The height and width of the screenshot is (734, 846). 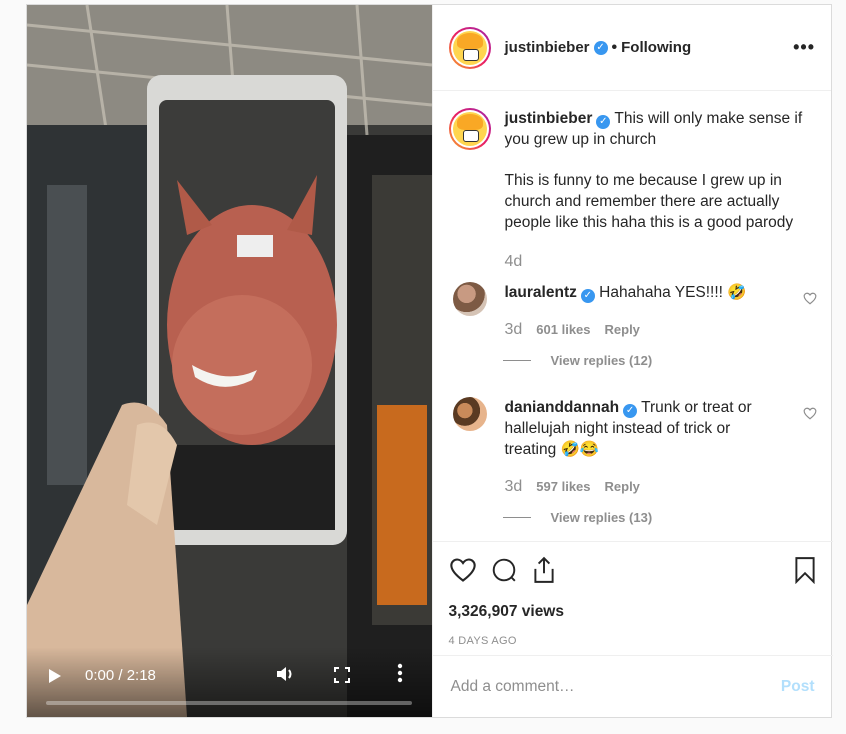 I want to click on video-controls: 0:00 / 2:18, so click(x=229, y=682).